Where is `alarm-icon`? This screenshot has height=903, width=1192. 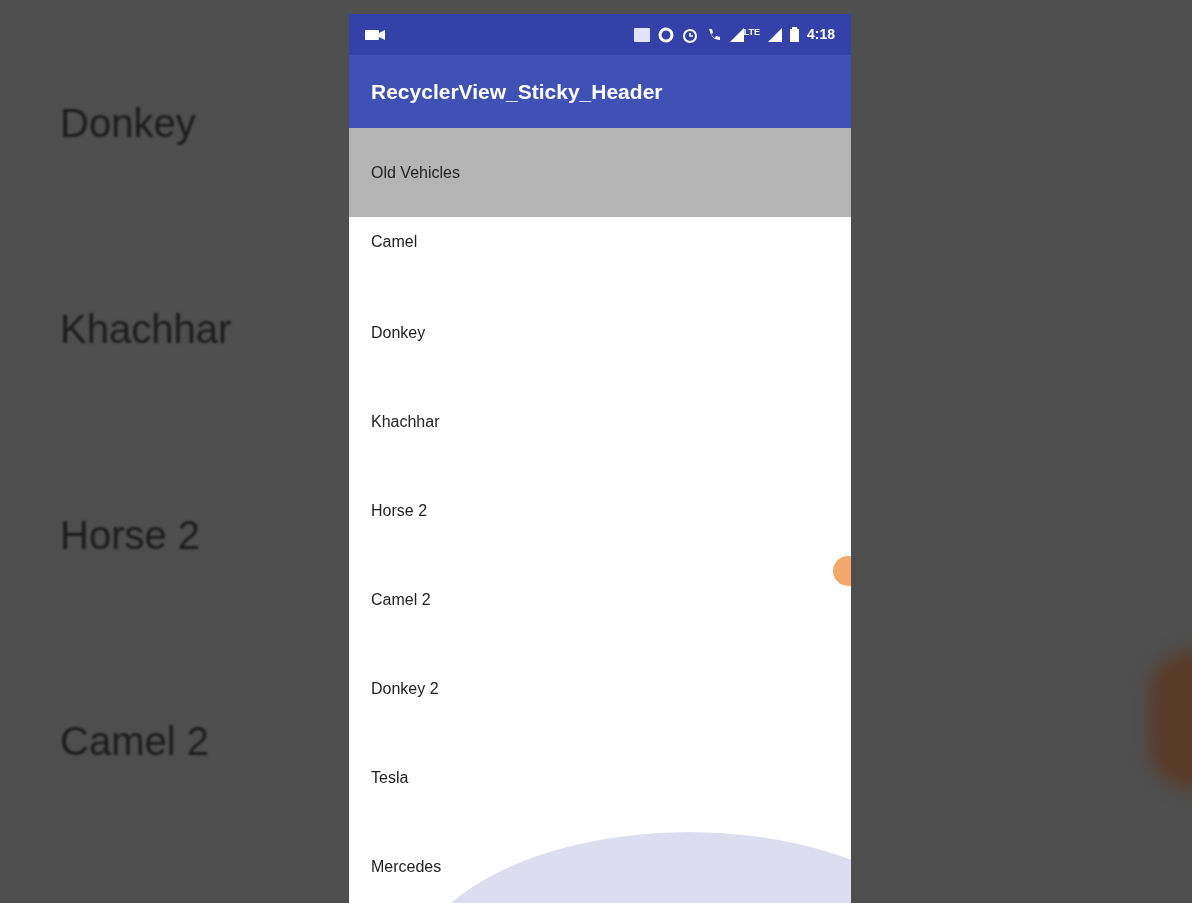
alarm-icon is located at coordinates (689, 34).